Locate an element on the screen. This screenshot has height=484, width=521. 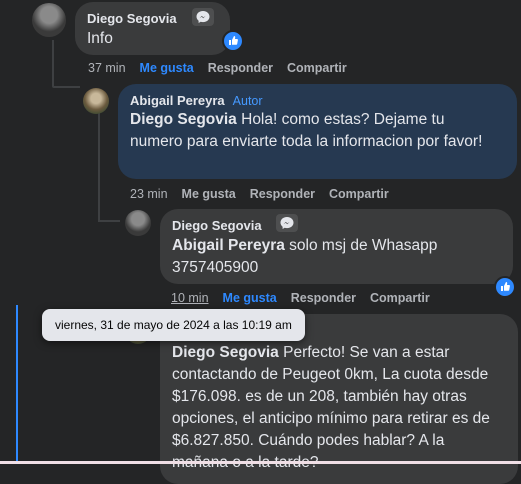
comment-actions: 10 min Me gusta Responder Compartir is located at coordinates (307, 298).